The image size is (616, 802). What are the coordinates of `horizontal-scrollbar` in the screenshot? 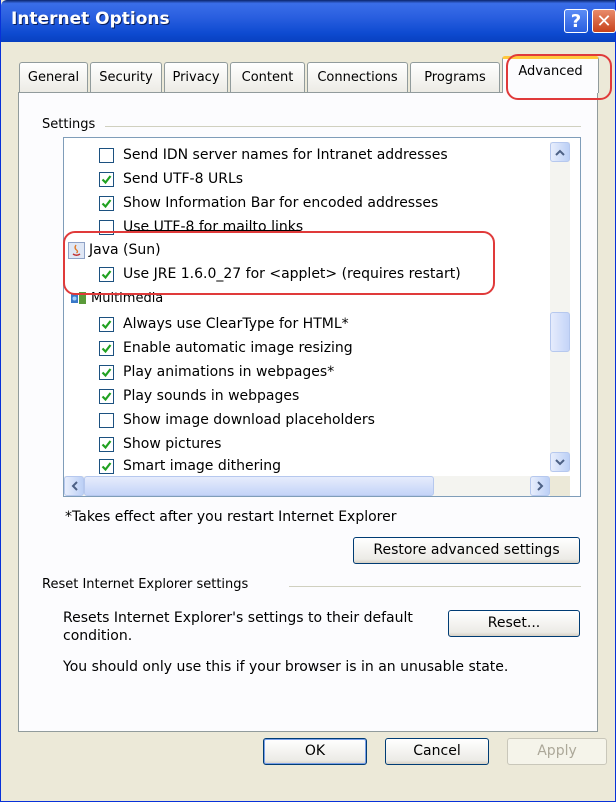 It's located at (307, 486).